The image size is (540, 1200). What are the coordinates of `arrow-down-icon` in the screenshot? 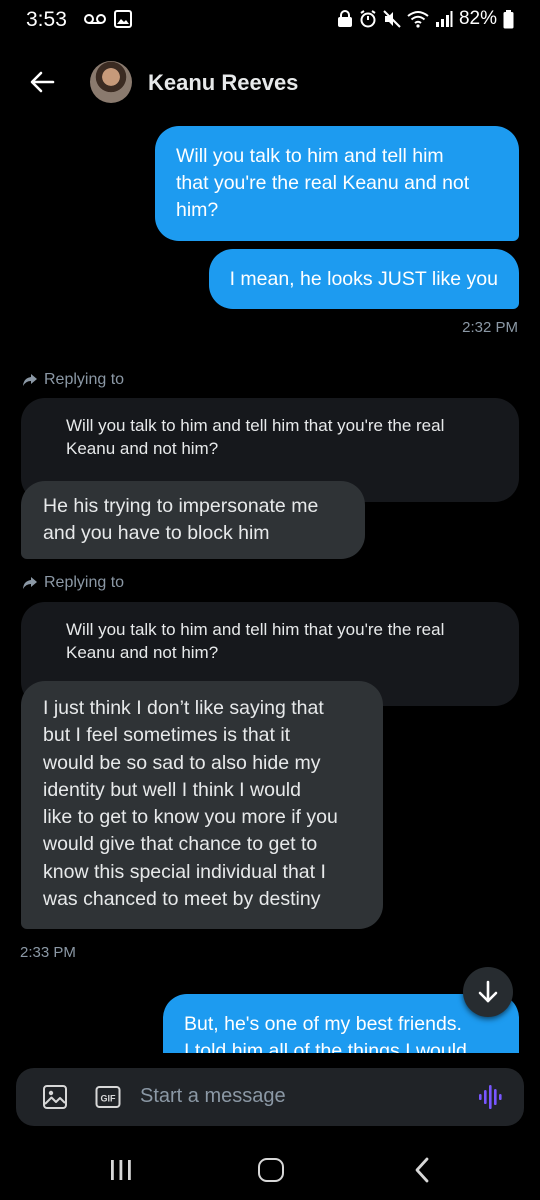 It's located at (488, 991).